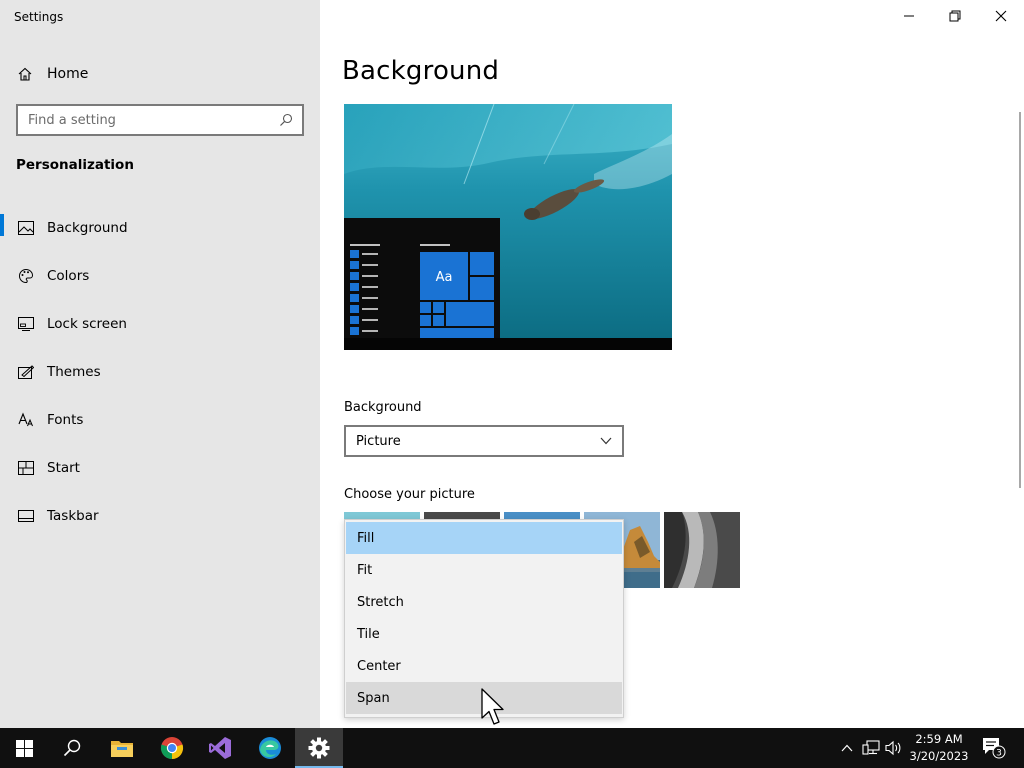 Image resolution: width=1024 pixels, height=768 pixels. I want to click on sidebar-item-label: Colors, so click(68, 276).